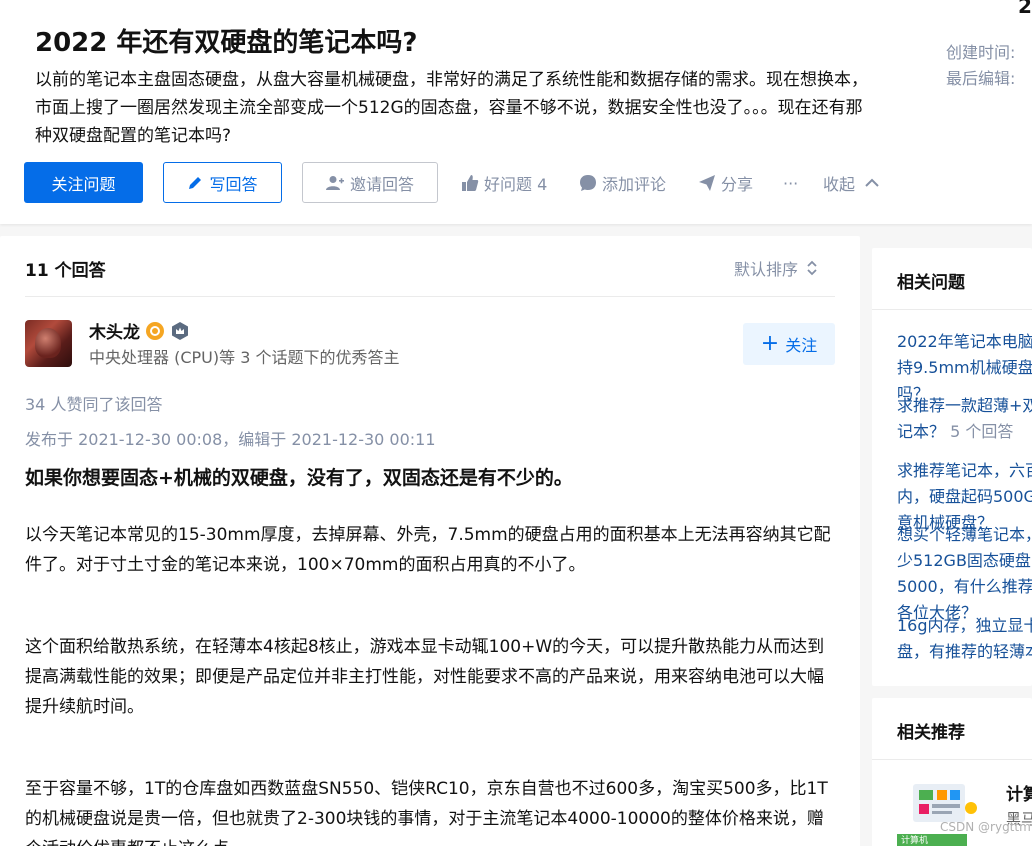 This screenshot has width=1032, height=846. What do you see at coordinates (1019, 792) in the screenshot?
I see `recommendation-title: 计算` at bounding box center [1019, 792].